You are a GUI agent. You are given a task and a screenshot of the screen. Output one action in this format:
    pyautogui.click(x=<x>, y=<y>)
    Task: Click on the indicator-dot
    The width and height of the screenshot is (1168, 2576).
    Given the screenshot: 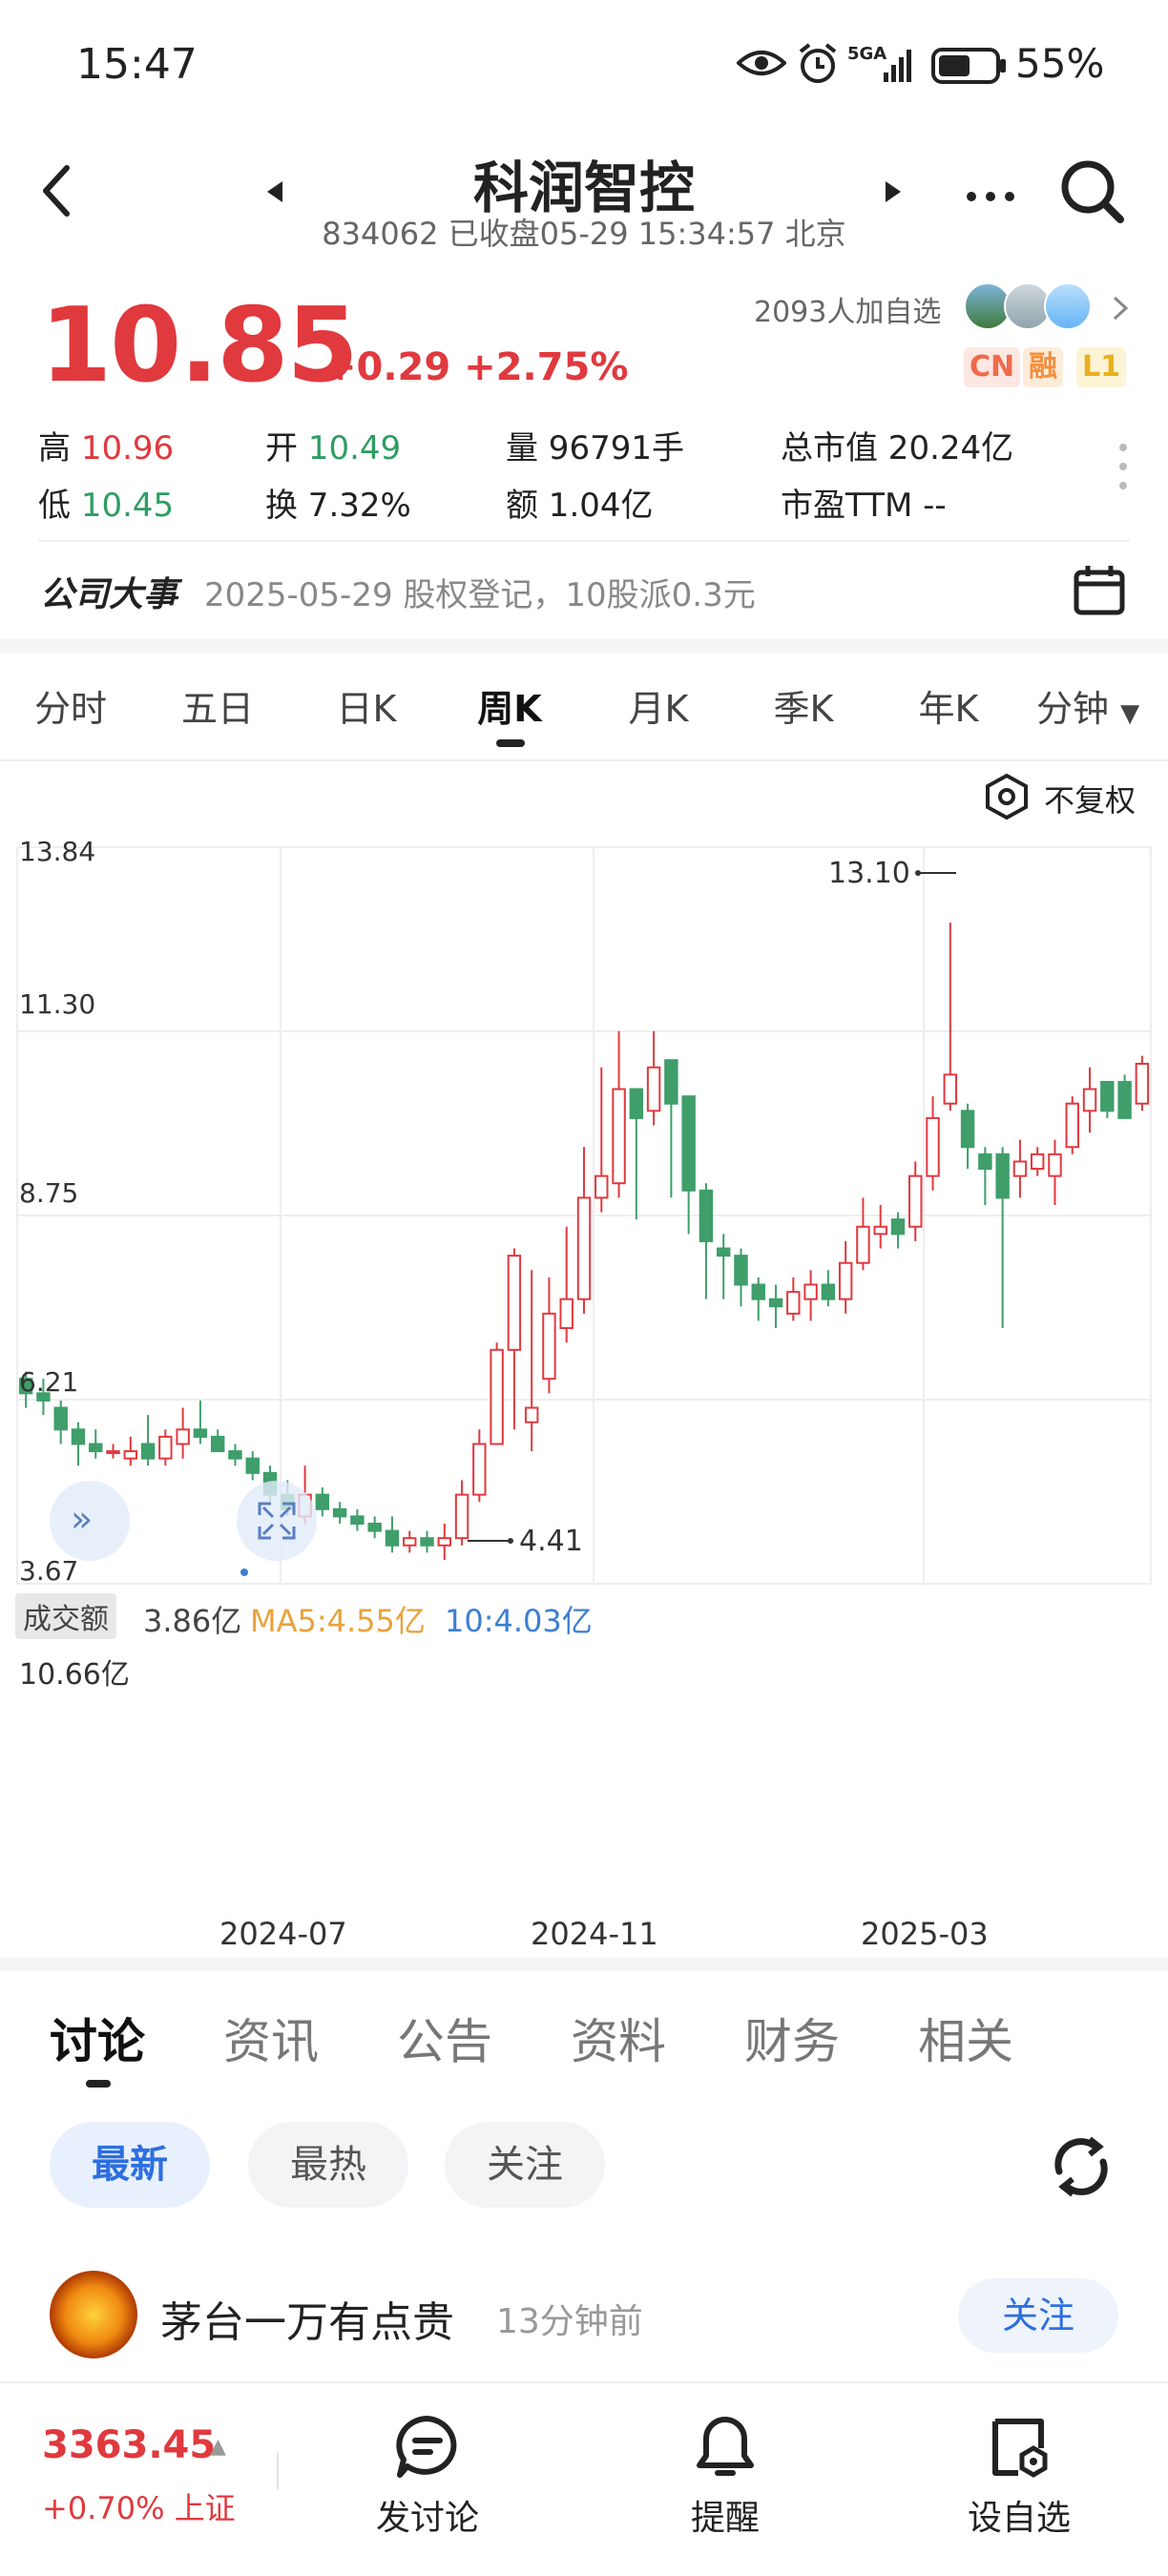 What is the action you would take?
    pyautogui.click(x=244, y=1572)
    